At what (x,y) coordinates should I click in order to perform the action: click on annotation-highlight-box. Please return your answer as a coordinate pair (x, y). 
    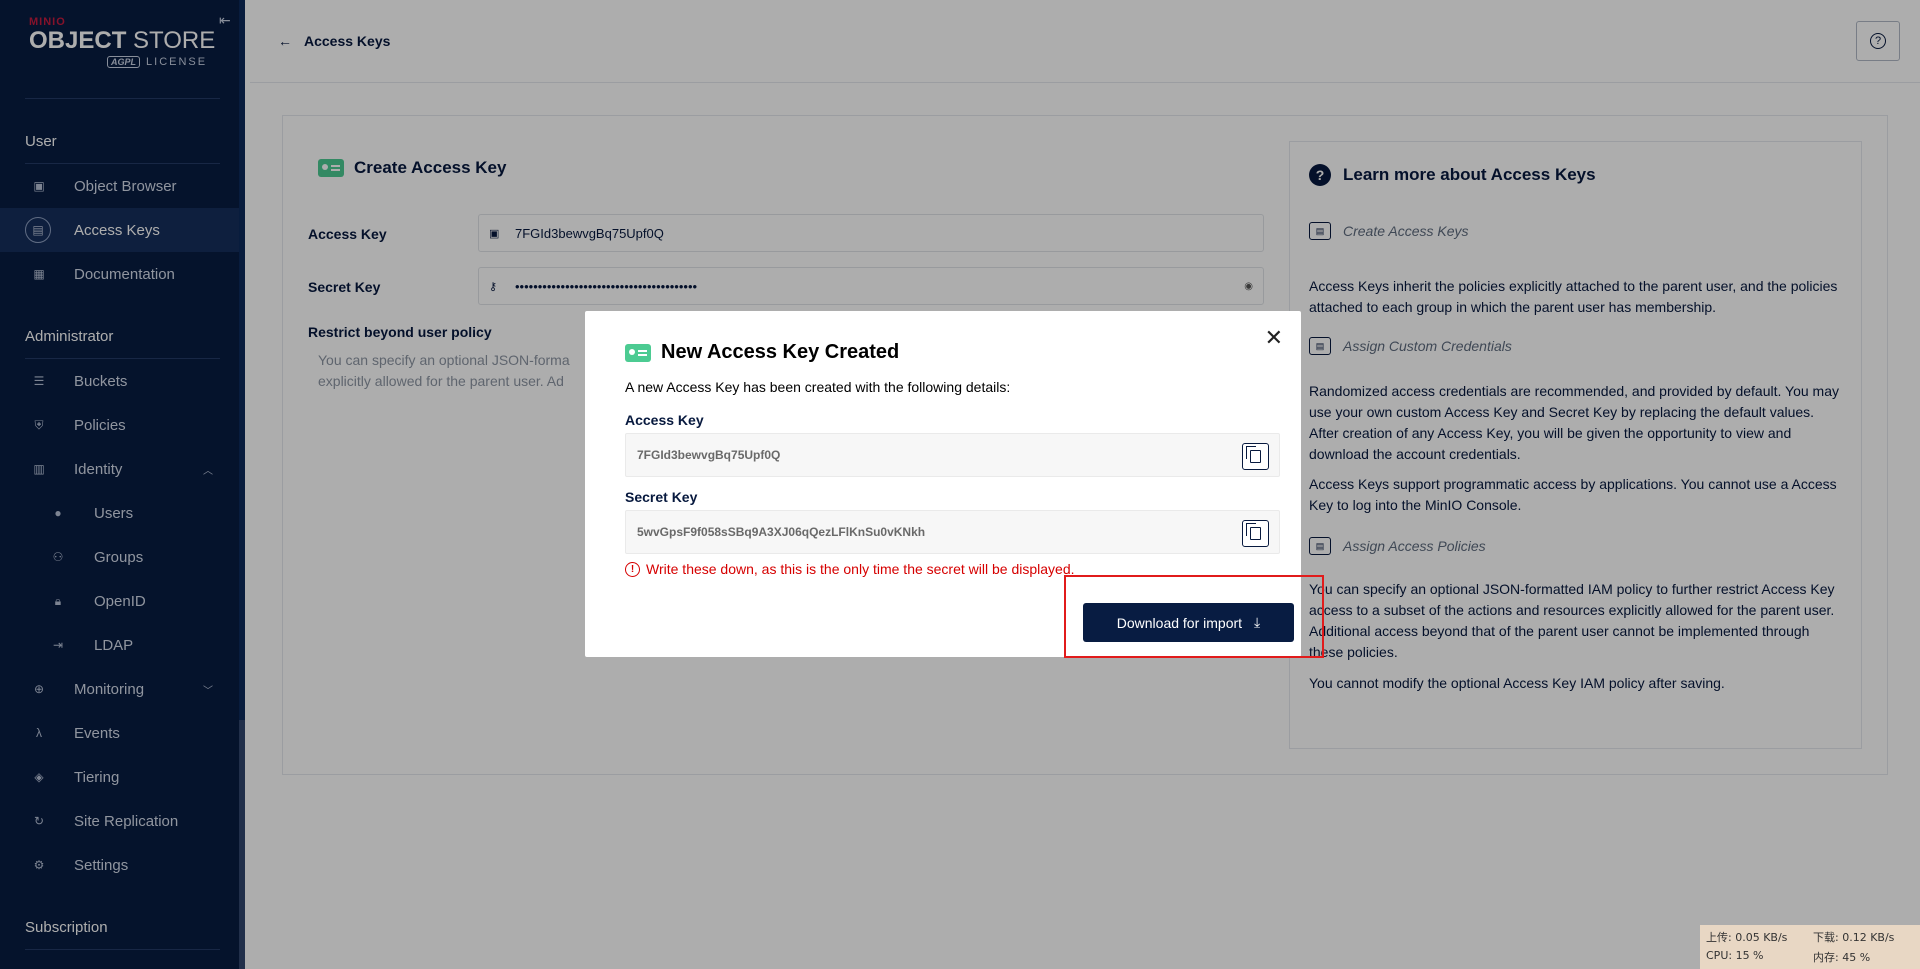
    Looking at the image, I should click on (1194, 616).